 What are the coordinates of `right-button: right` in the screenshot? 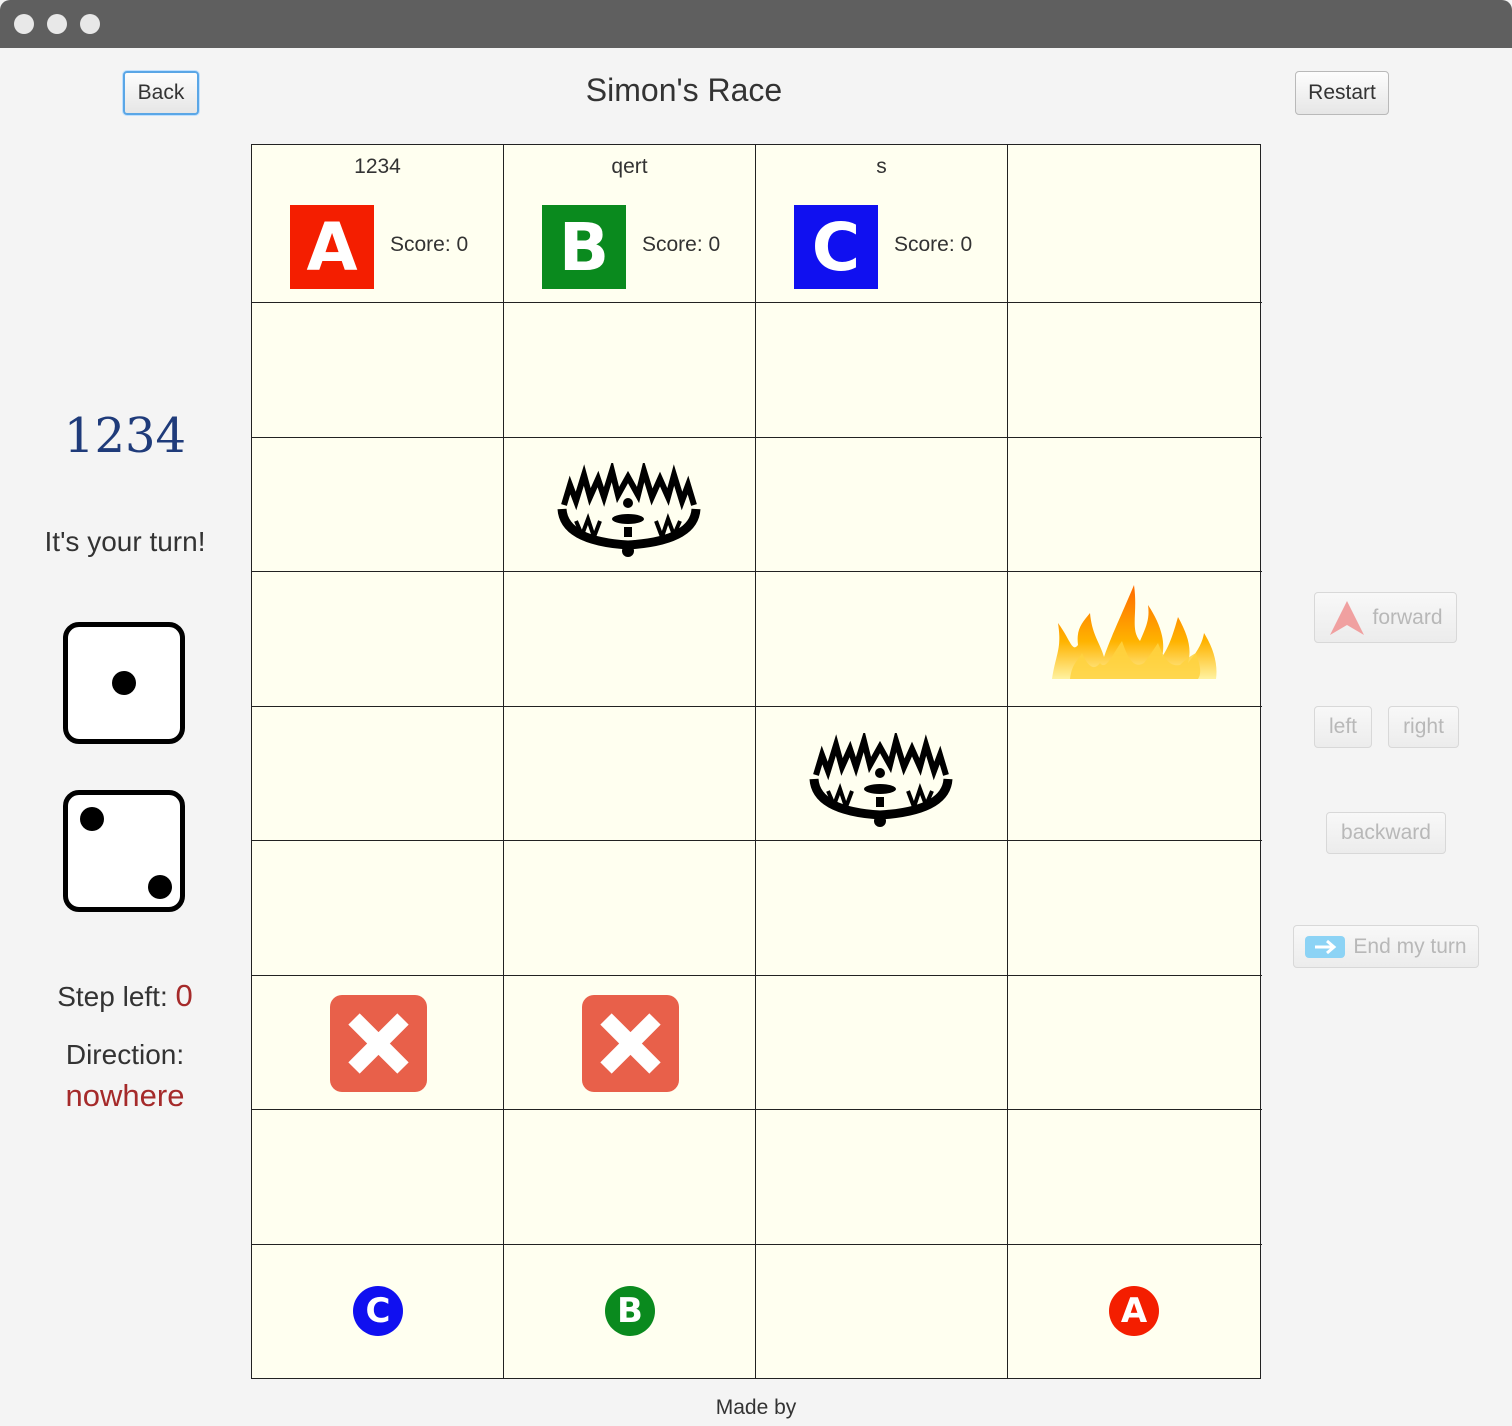 It's located at (1423, 727).